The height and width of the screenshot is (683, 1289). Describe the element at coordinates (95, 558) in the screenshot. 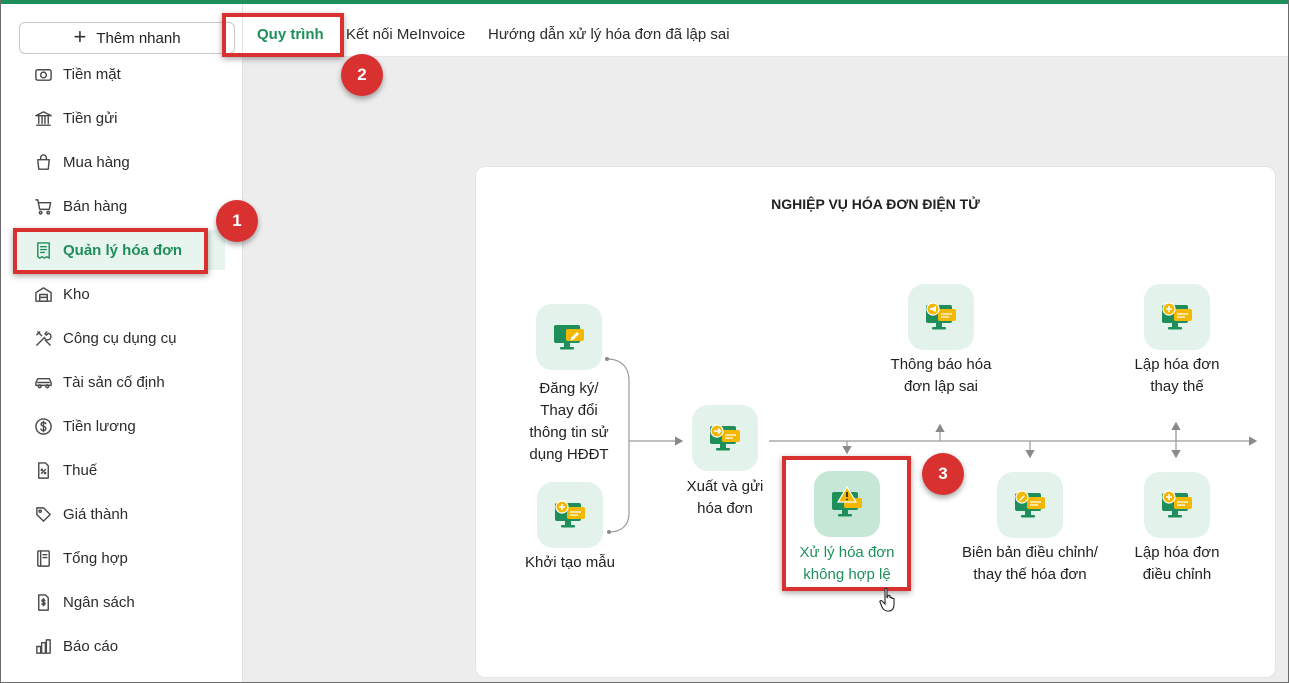

I see `sidebar-item-label: Tổng hợp` at that location.